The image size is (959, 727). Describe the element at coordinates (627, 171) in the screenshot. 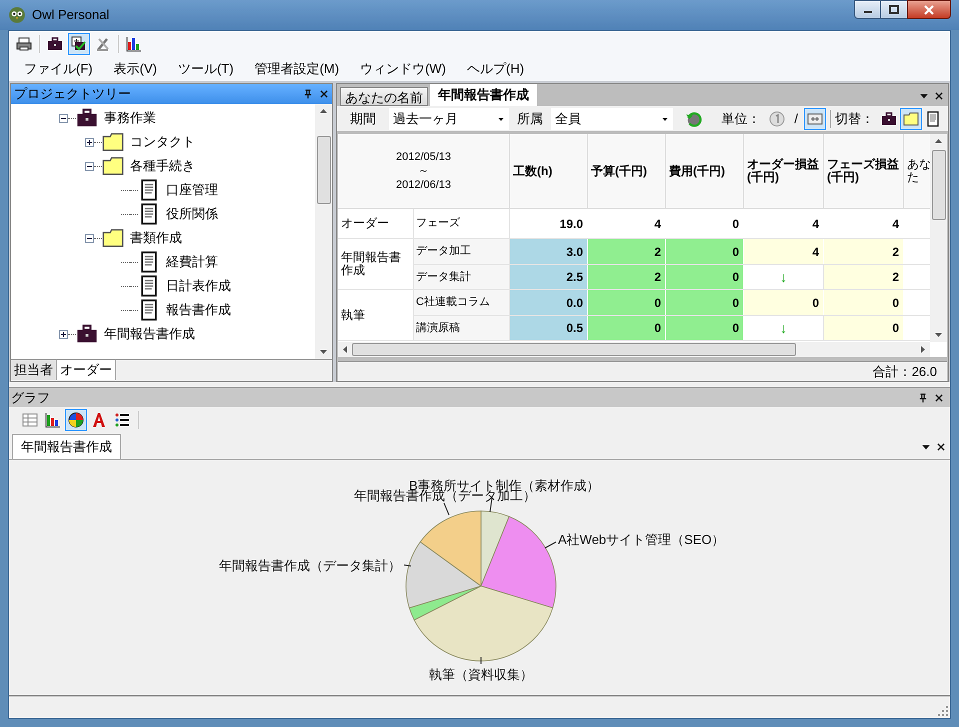

I see `column-header: 予算(千円)` at that location.